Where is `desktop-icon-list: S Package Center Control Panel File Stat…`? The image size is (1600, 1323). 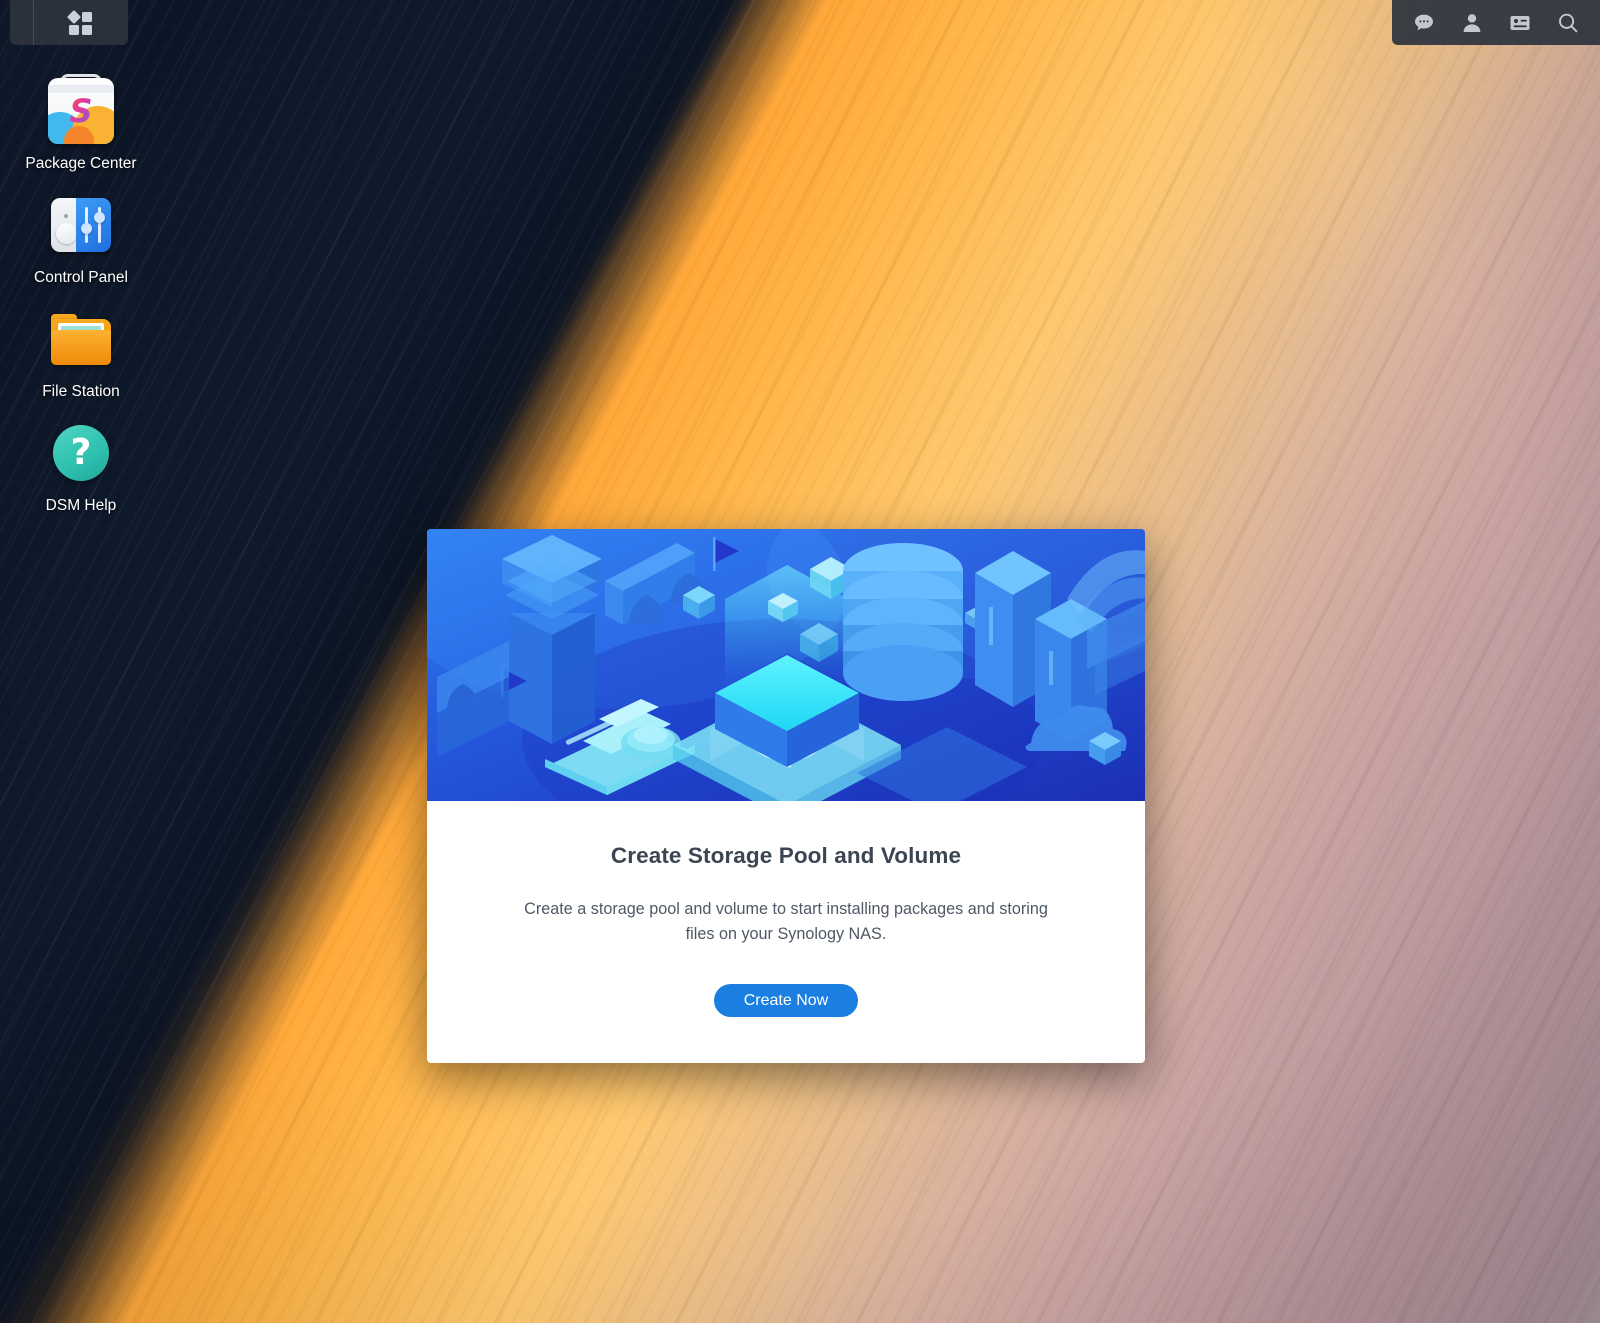 desktop-icon-list: S Package Center Control Panel File Stat… is located at coordinates (81, 298).